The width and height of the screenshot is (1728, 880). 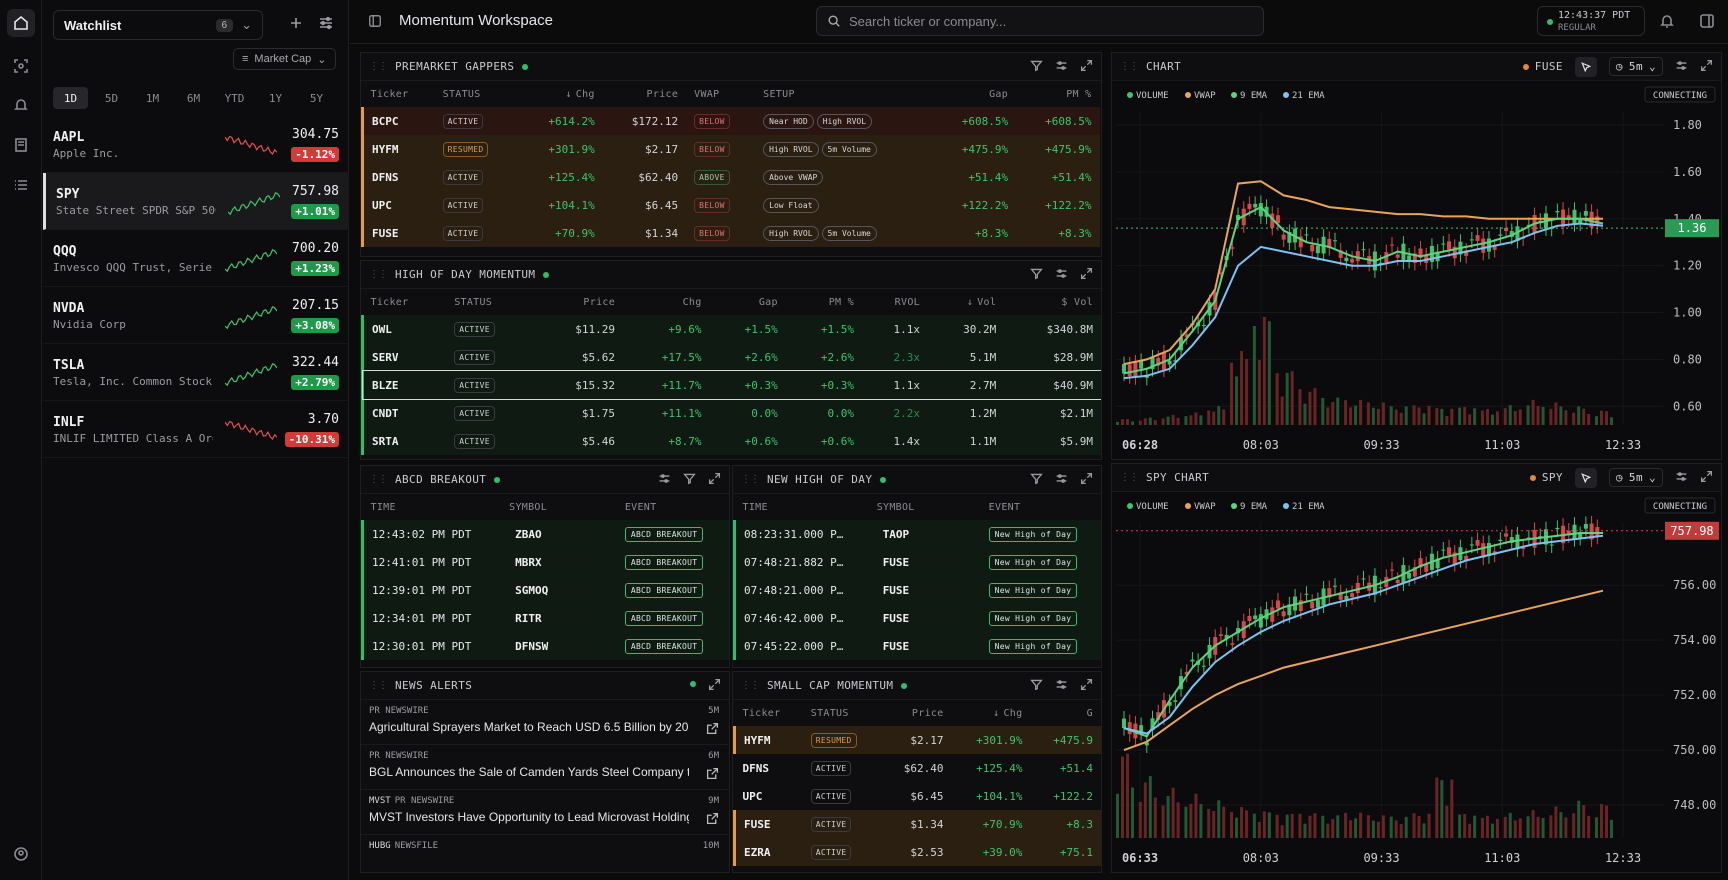 What do you see at coordinates (21, 105) in the screenshot?
I see `alerts-icon` at bounding box center [21, 105].